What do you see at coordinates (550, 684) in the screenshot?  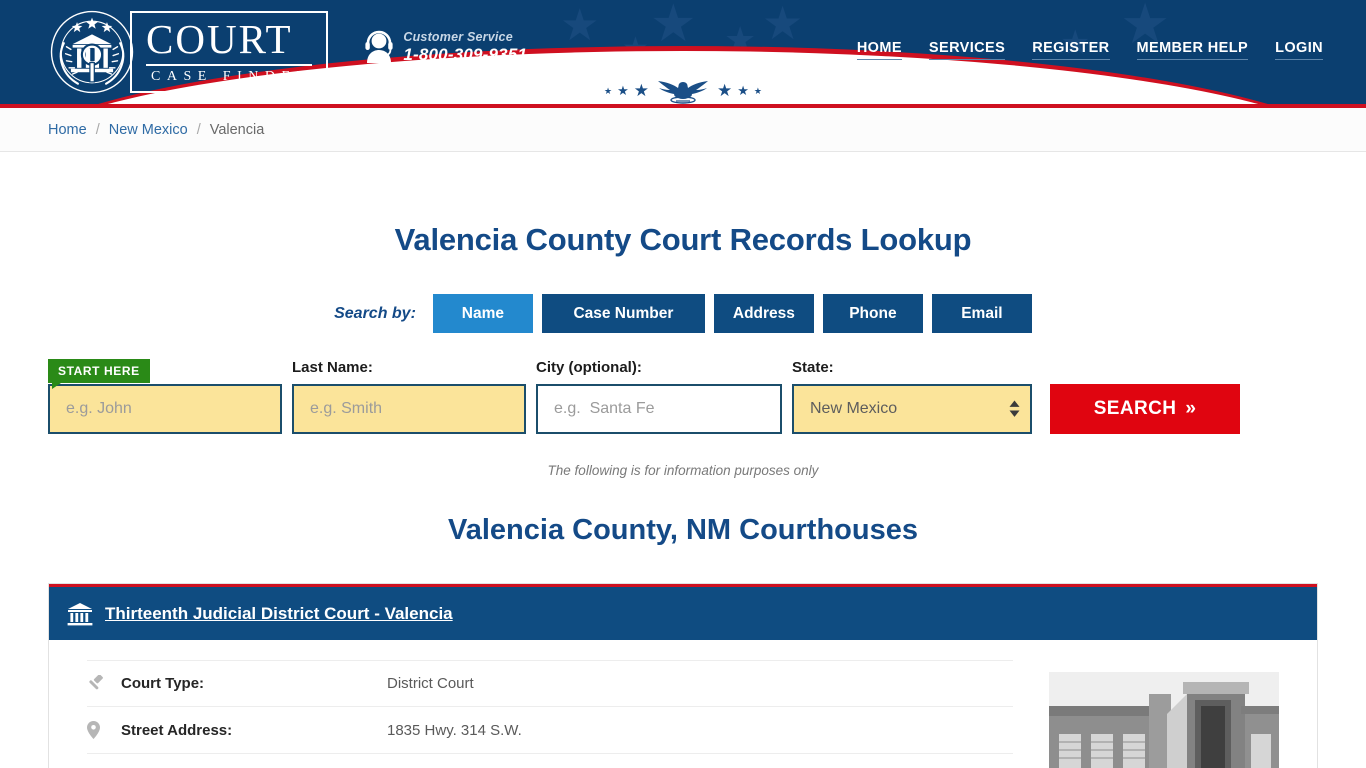 I see `detail-row-court-type: Court Type: District Court` at bounding box center [550, 684].